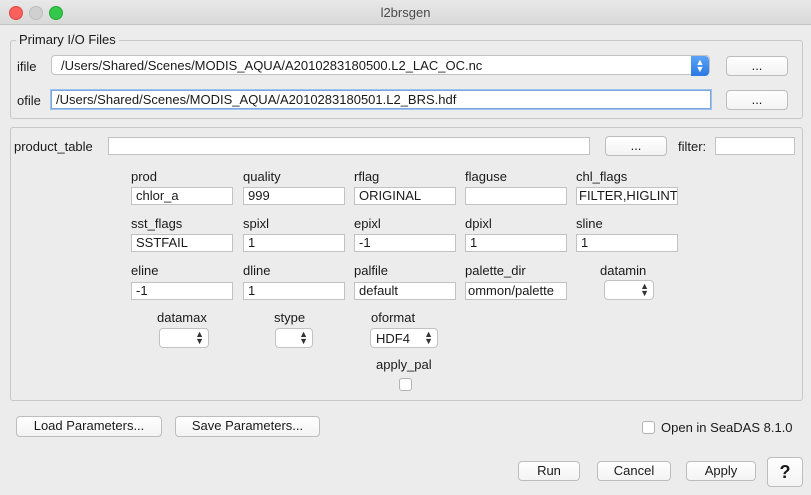 The image size is (811, 495). I want to click on datamax-select: ▲ ▼, so click(184, 338).